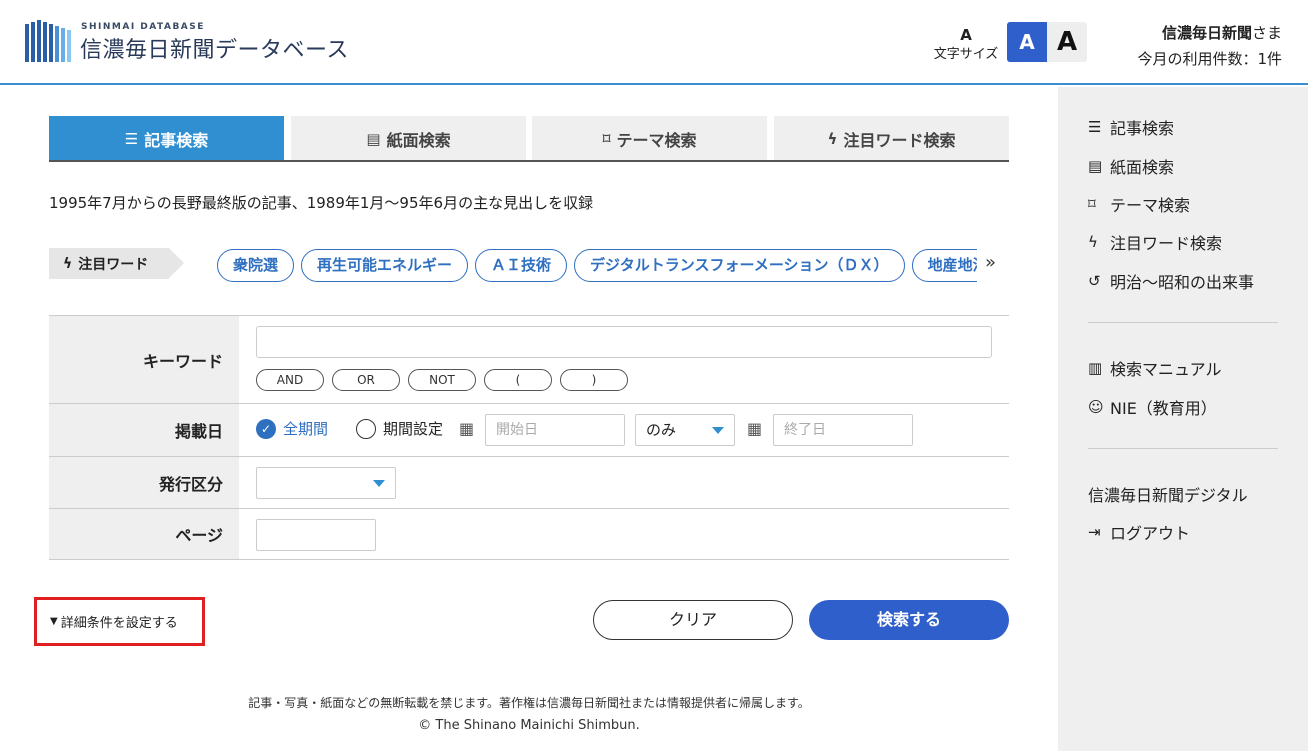 This screenshot has height=751, width=1308. Describe the element at coordinates (290, 380) in the screenshot. I see `and-button: AND` at that location.